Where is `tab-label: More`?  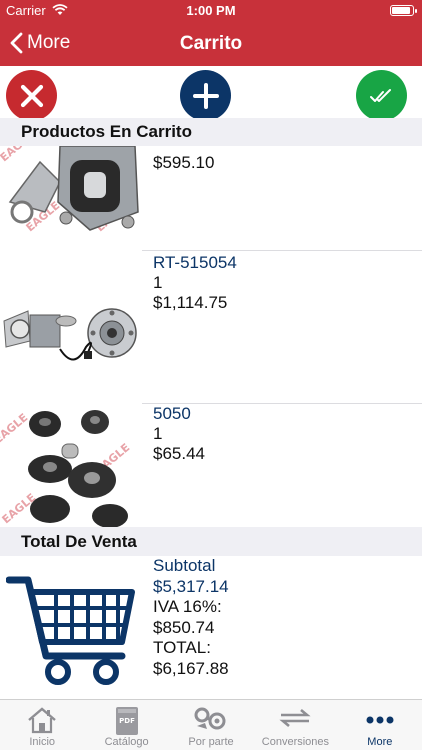 tab-label: More is located at coordinates (380, 742).